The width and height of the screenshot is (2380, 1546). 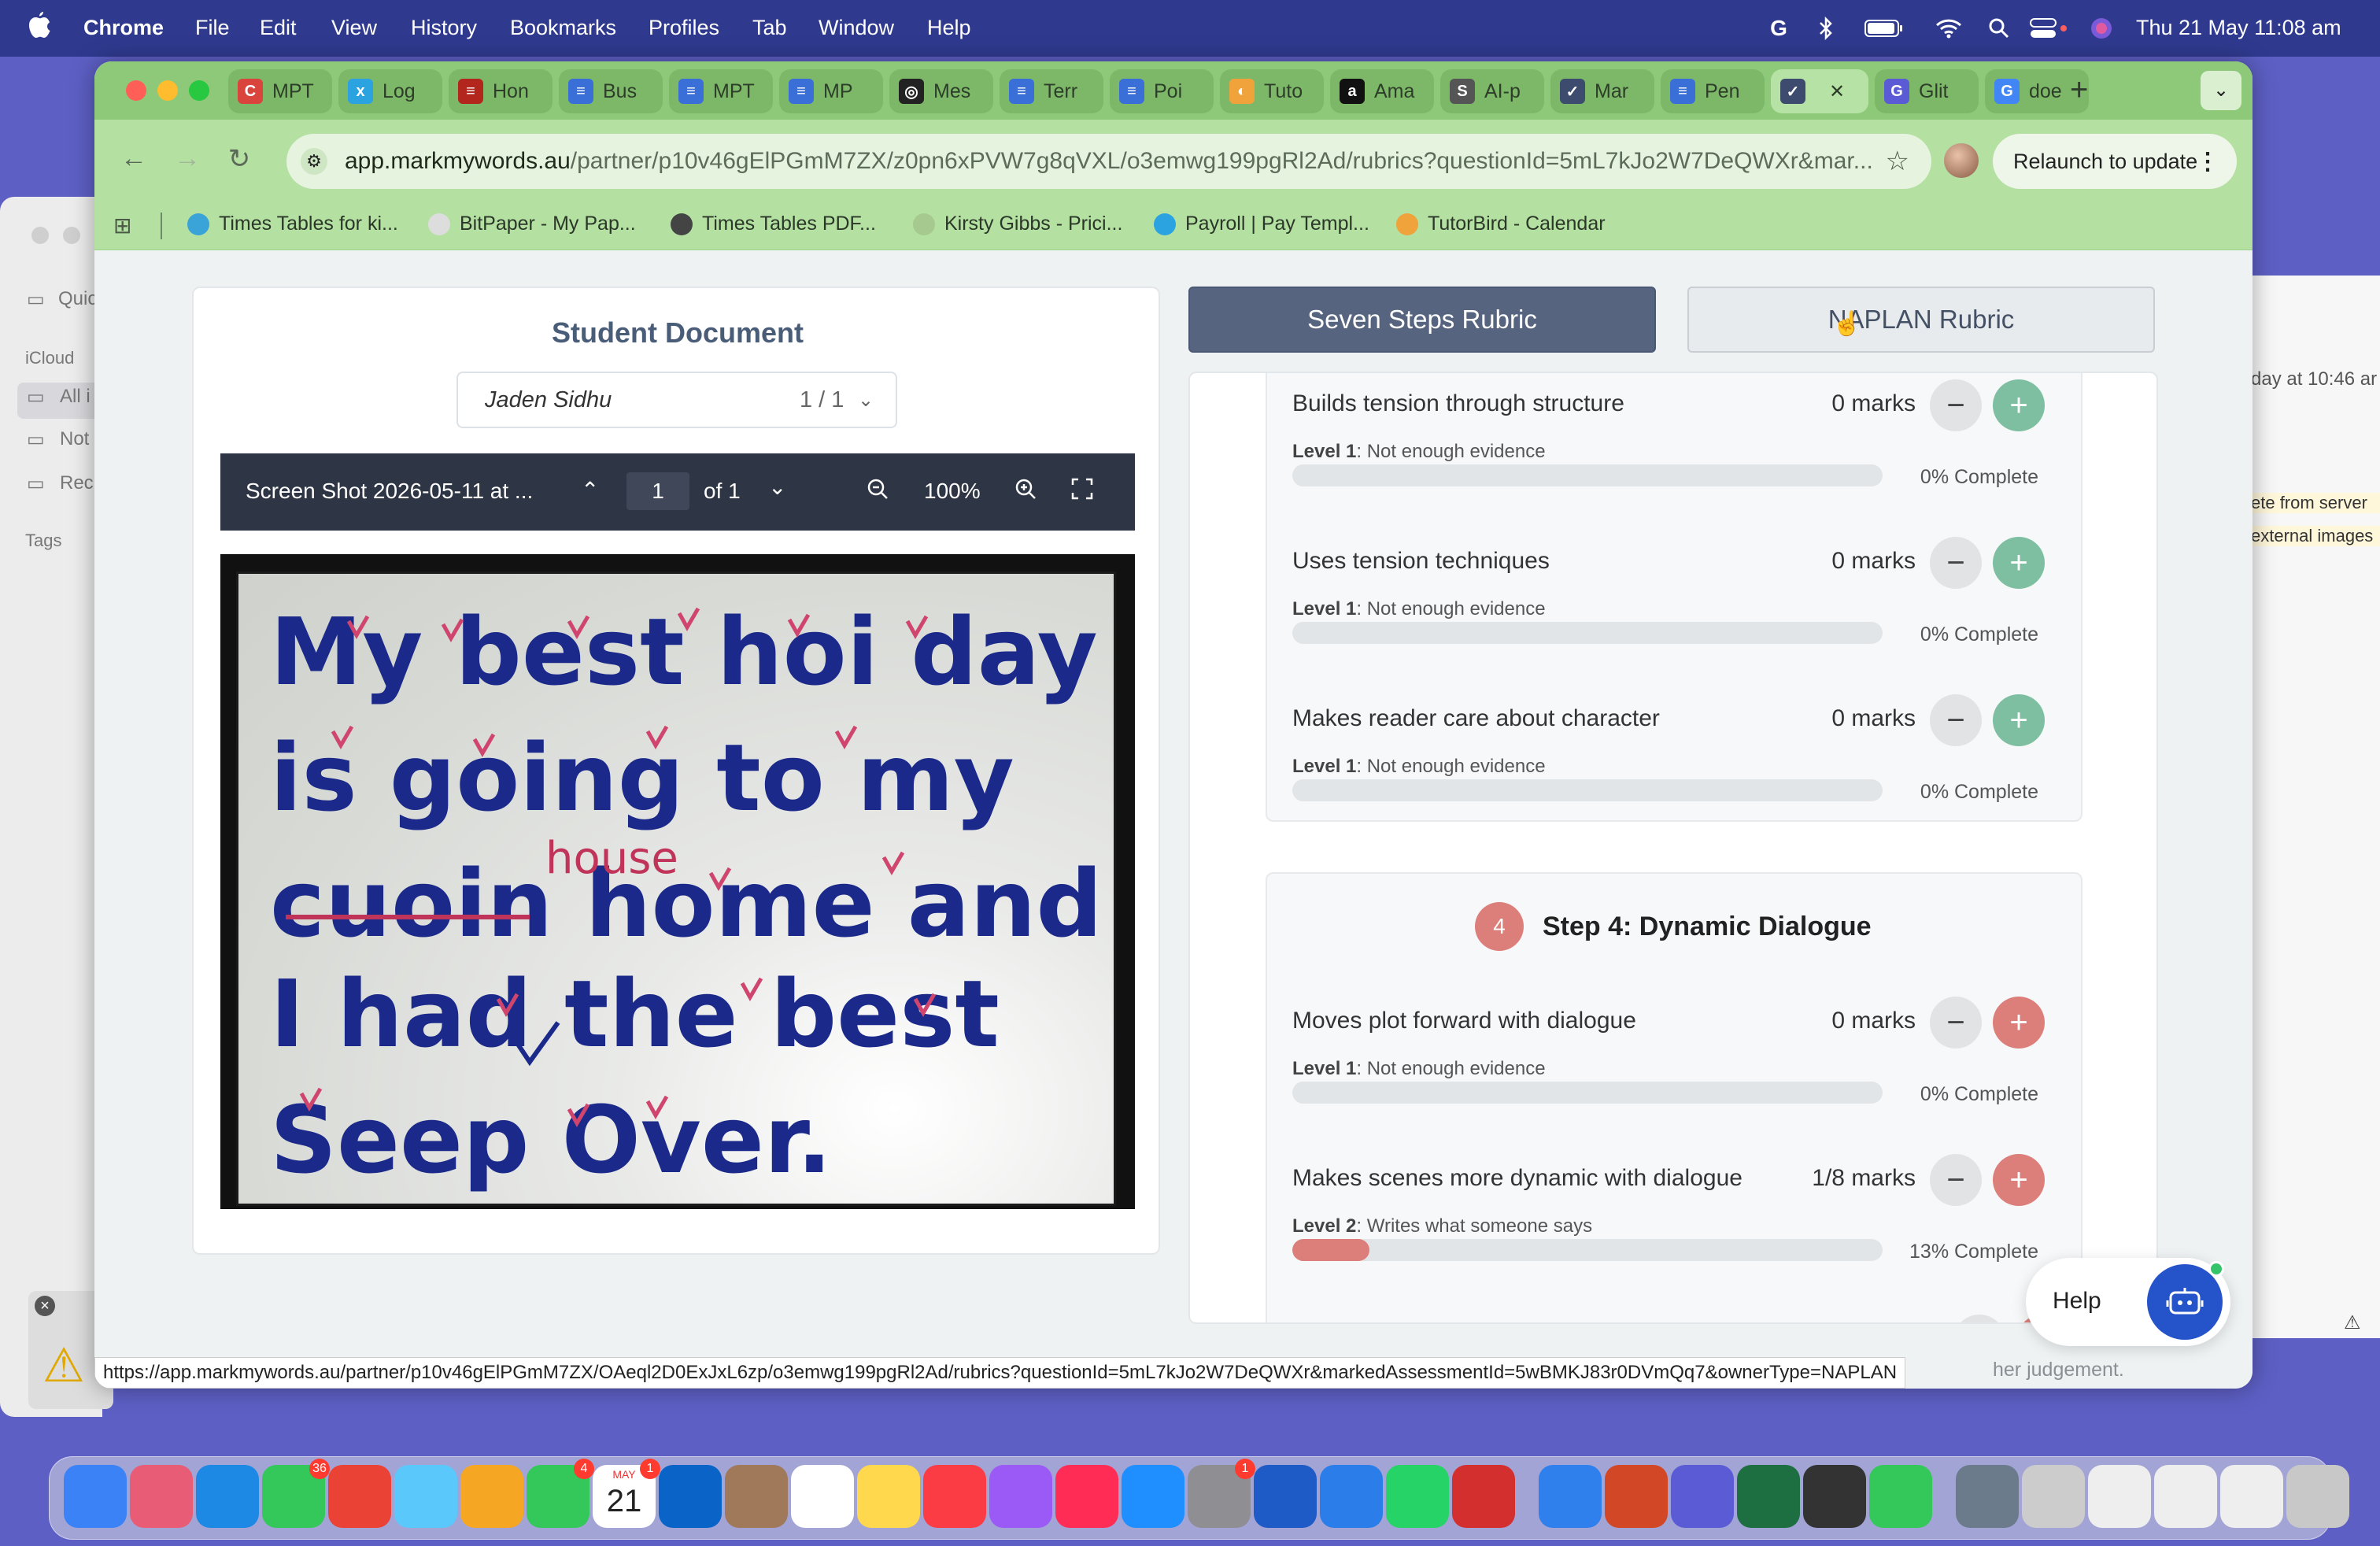 I want to click on menu-view: View, so click(x=354, y=28).